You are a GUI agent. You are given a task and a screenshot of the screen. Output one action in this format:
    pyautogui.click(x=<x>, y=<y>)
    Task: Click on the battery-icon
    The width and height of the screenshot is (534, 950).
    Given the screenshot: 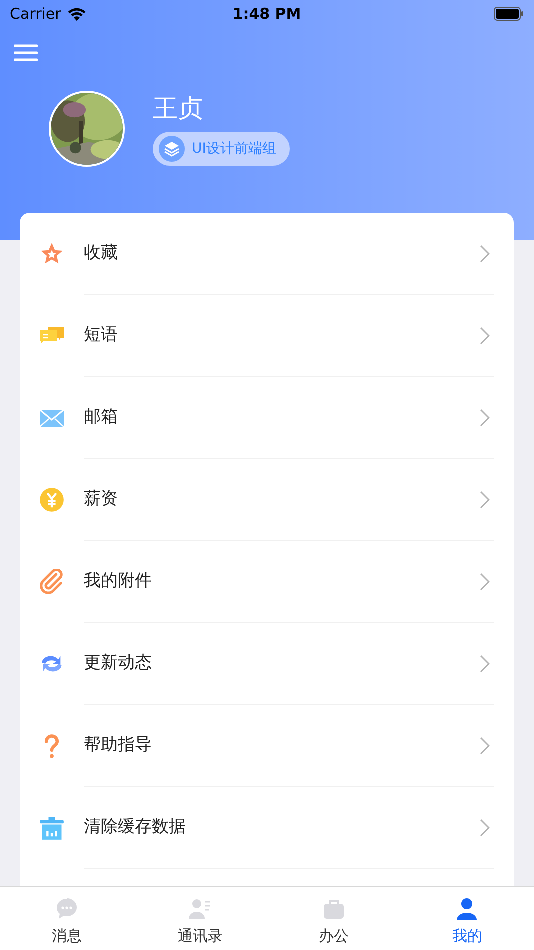 What is the action you would take?
    pyautogui.click(x=509, y=14)
    